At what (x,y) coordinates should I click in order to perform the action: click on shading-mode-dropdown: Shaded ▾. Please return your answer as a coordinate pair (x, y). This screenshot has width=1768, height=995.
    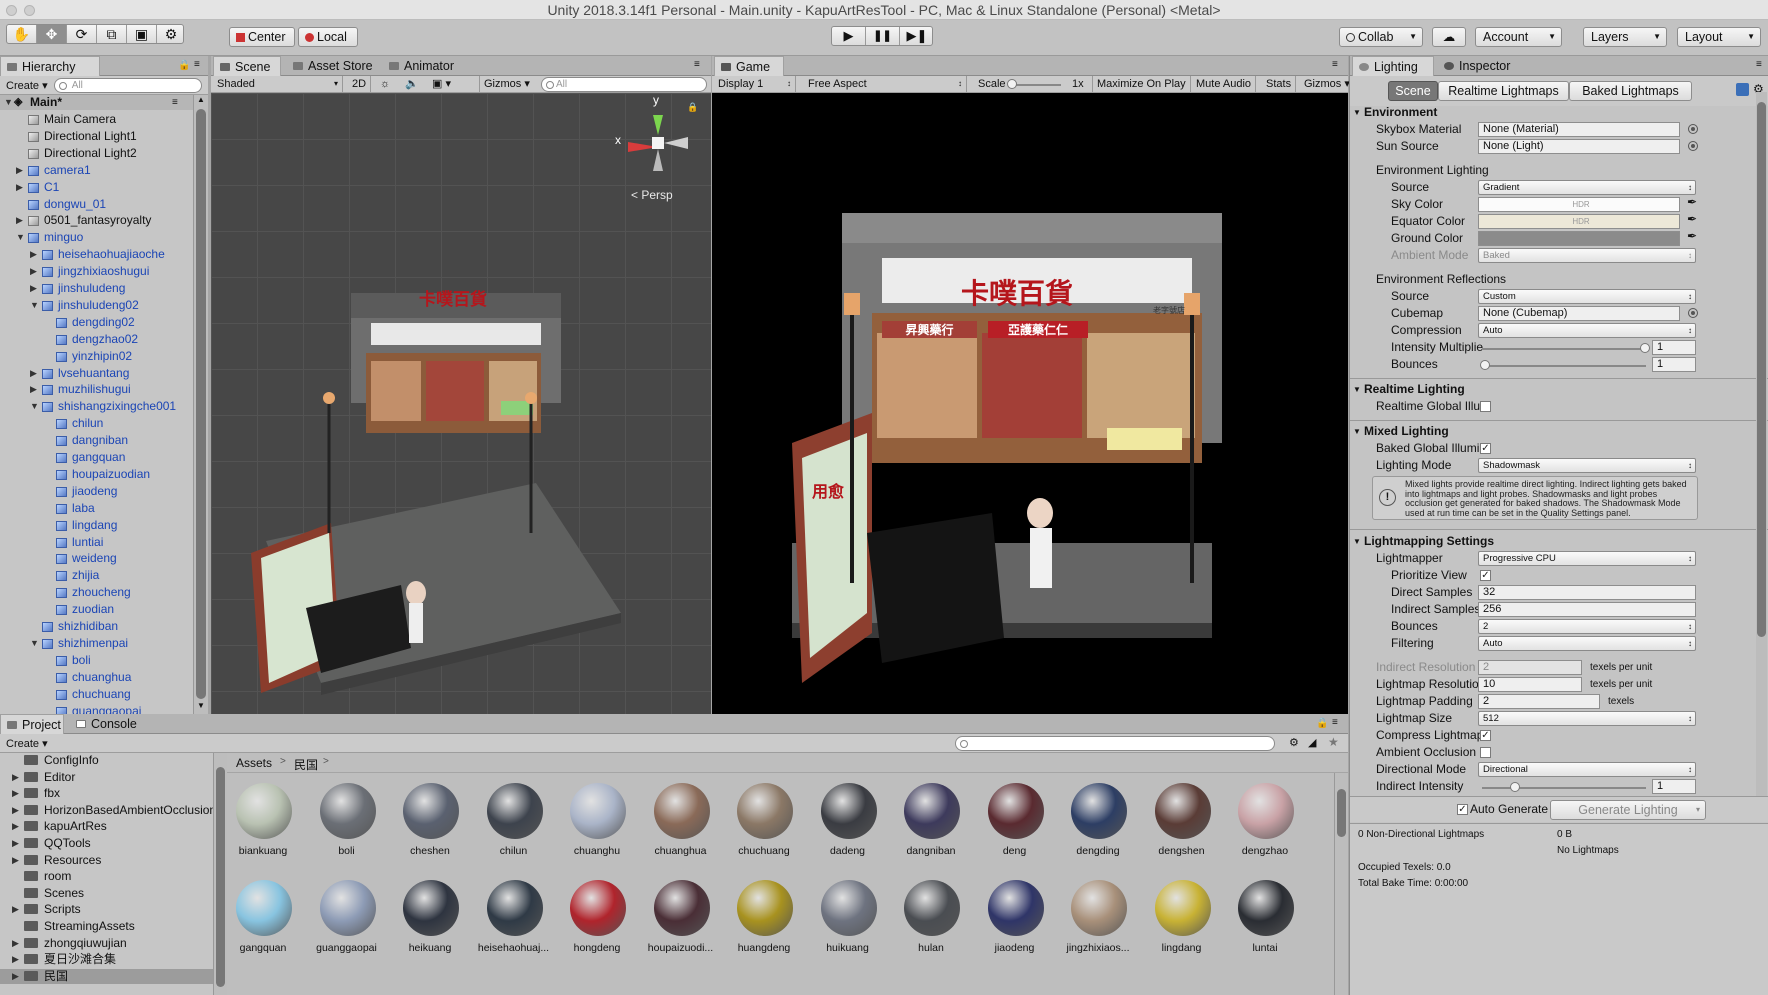
    Looking at the image, I should click on (278, 84).